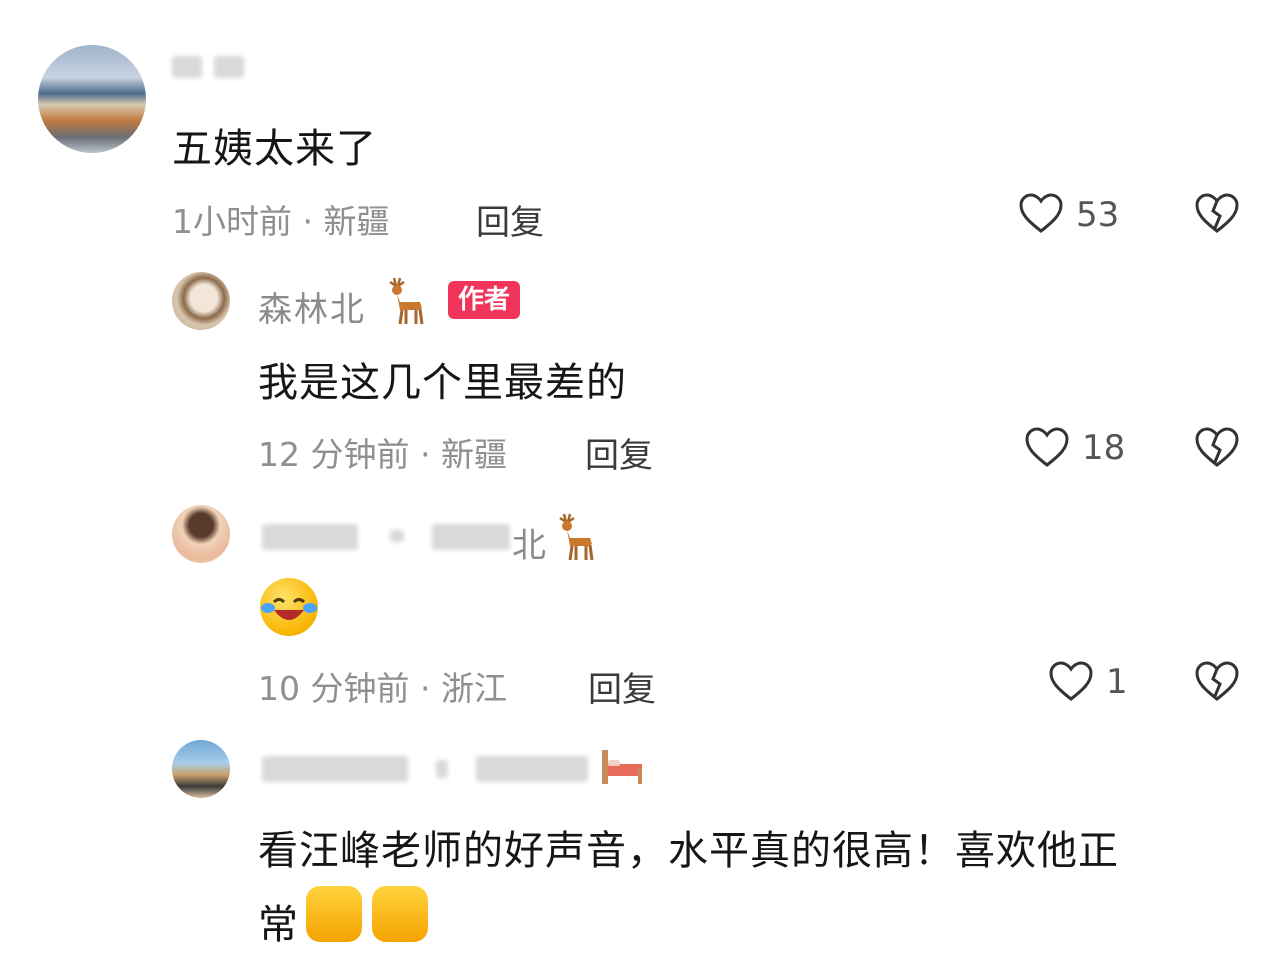 Image resolution: width=1280 pixels, height=956 pixels. I want to click on comment-meta: 1小时前 · 新疆, so click(281, 219).